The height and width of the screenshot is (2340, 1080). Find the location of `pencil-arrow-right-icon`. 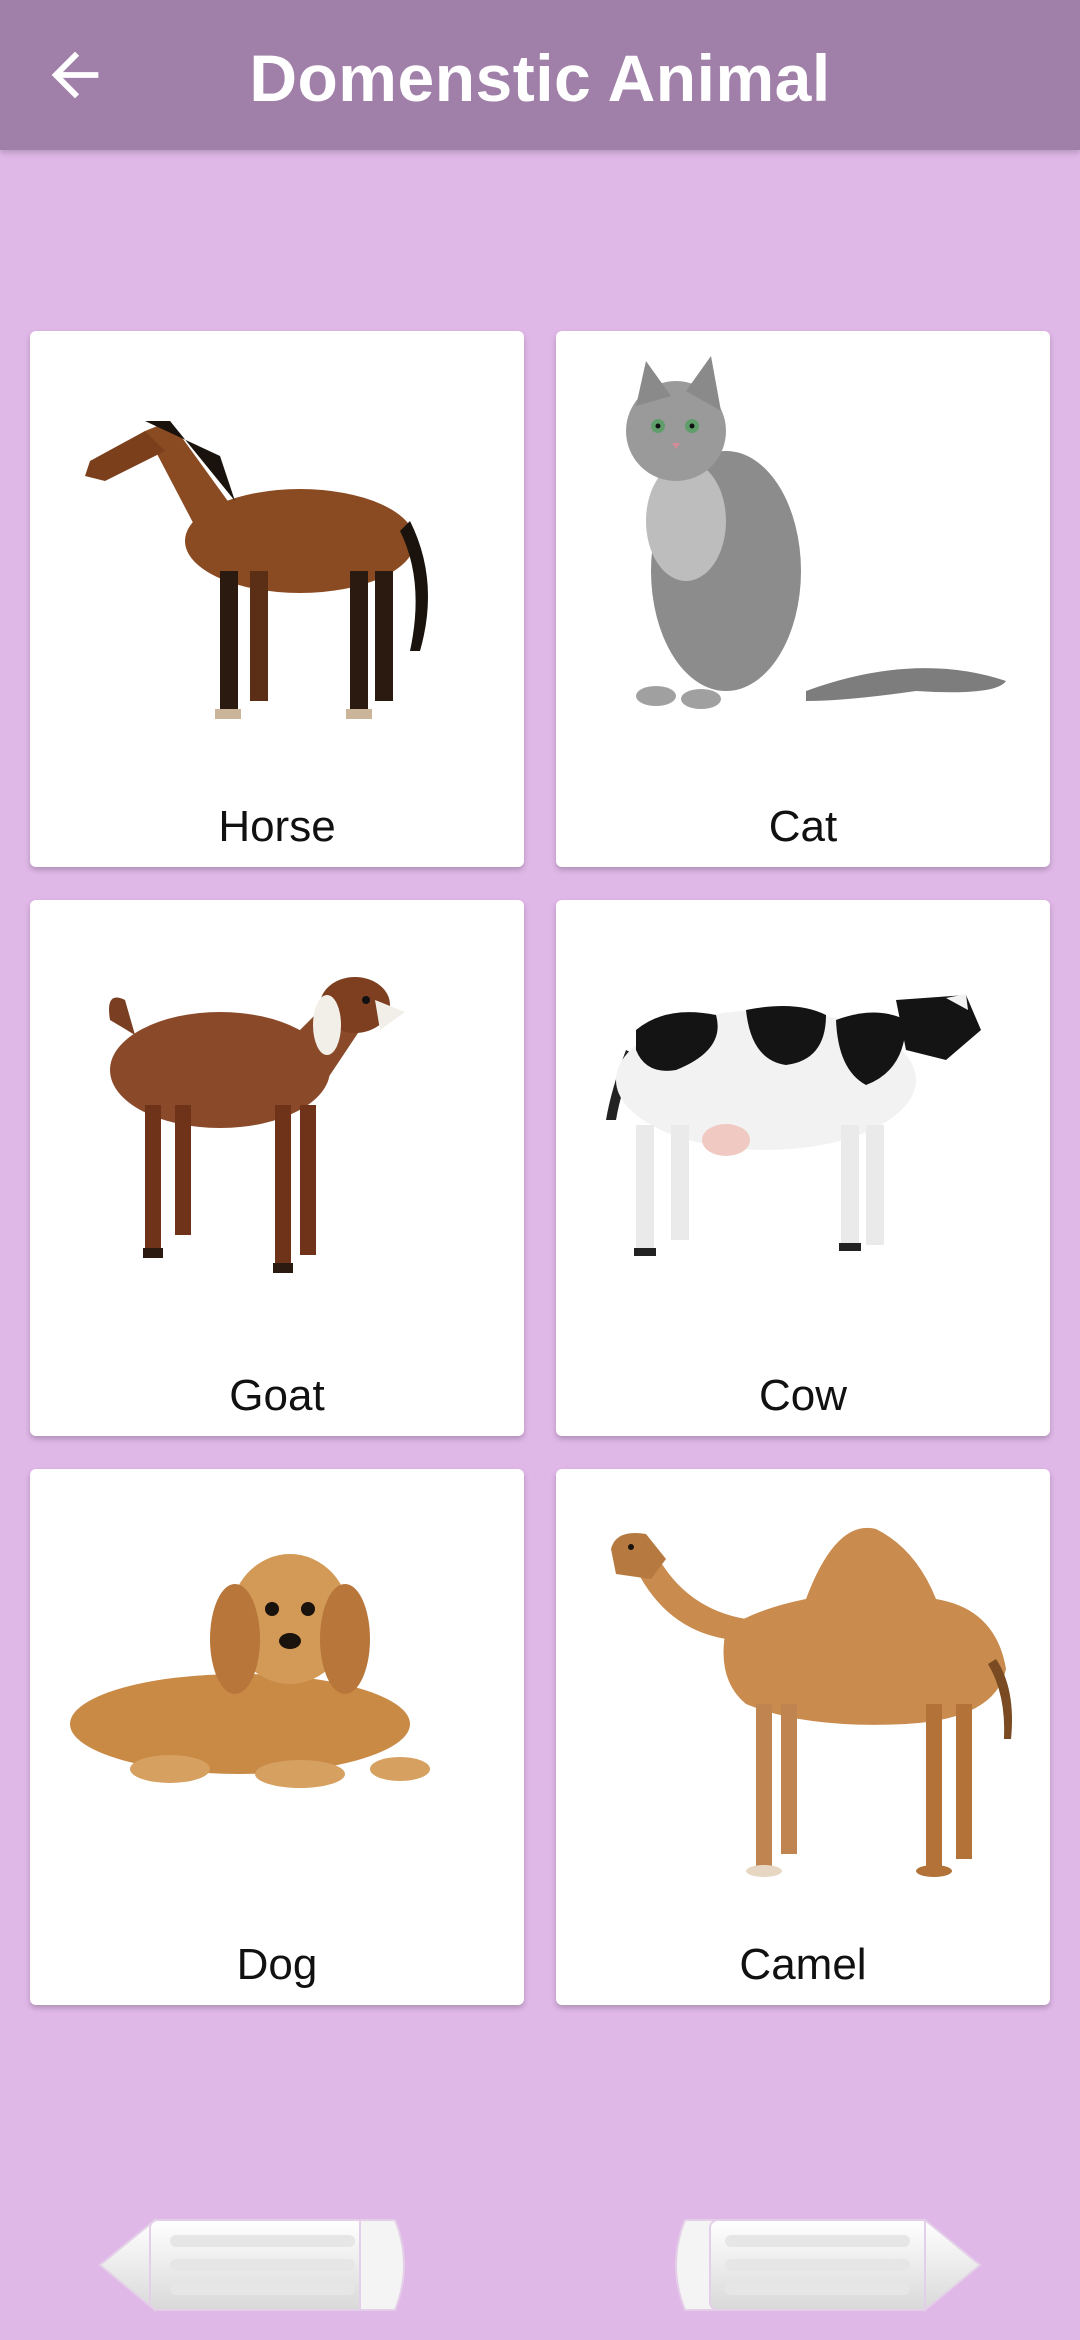

pencil-arrow-right-icon is located at coordinates (825, 2265).